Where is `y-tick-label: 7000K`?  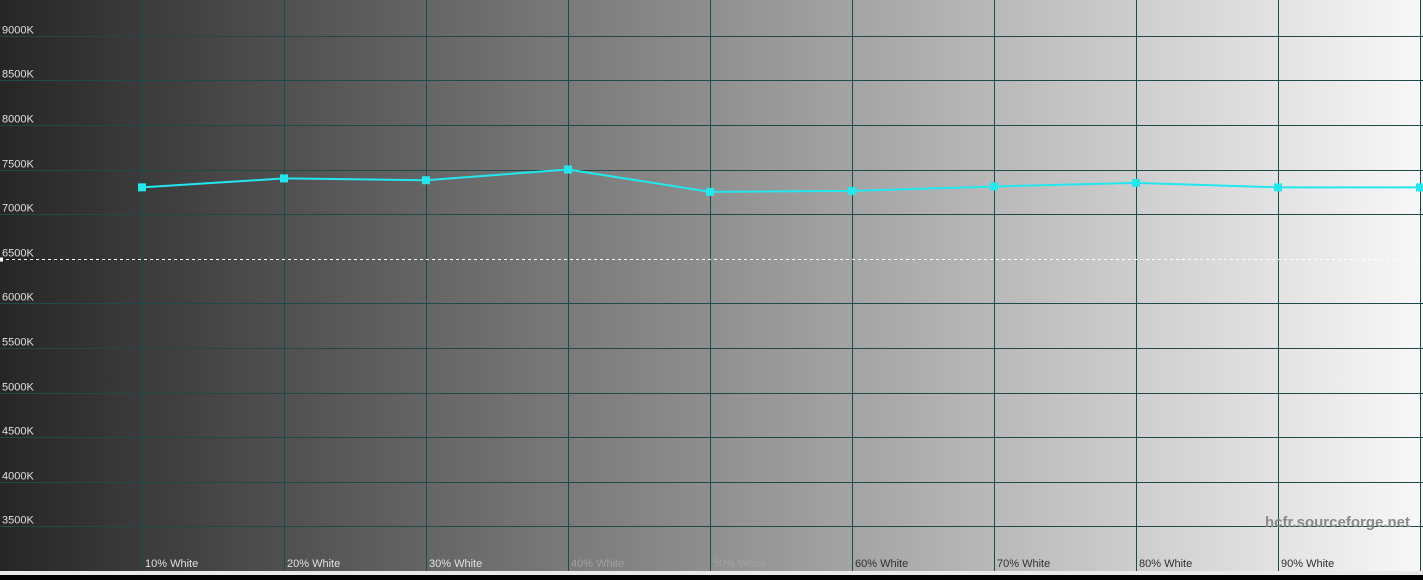 y-tick-label: 7000K is located at coordinates (18, 209).